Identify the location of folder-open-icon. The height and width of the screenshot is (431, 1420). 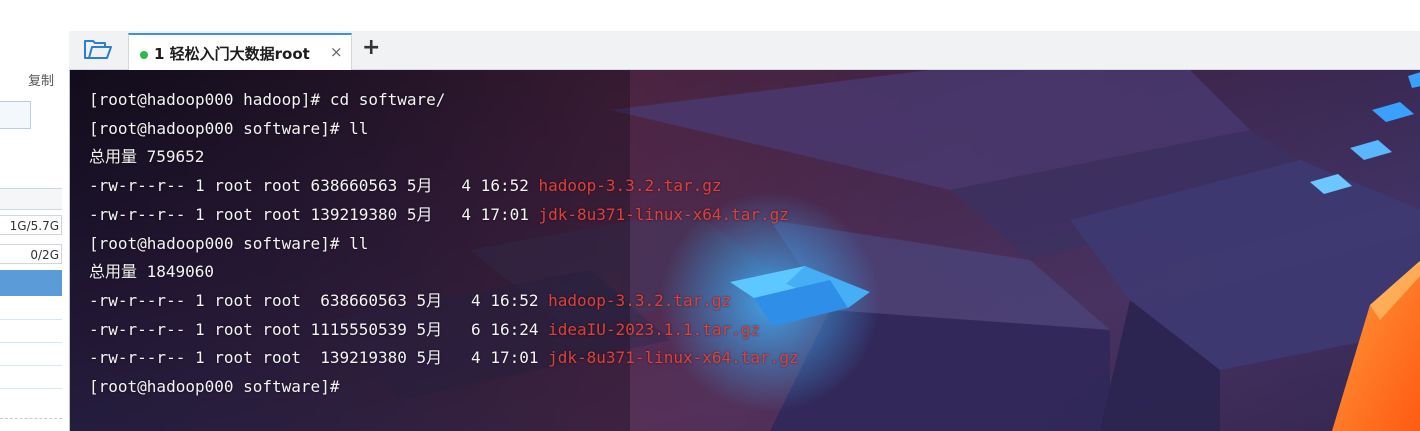
(98, 50).